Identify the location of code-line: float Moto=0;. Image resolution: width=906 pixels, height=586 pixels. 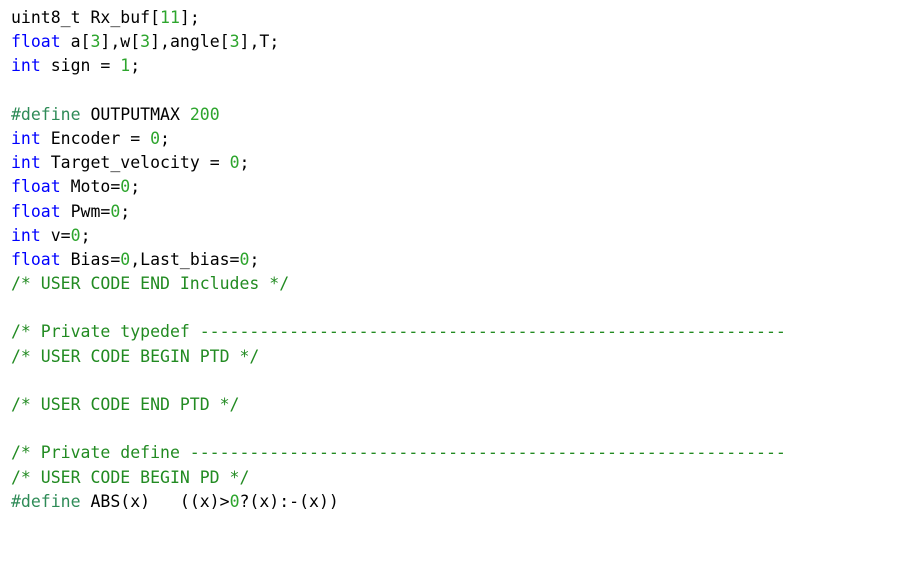
(458, 187).